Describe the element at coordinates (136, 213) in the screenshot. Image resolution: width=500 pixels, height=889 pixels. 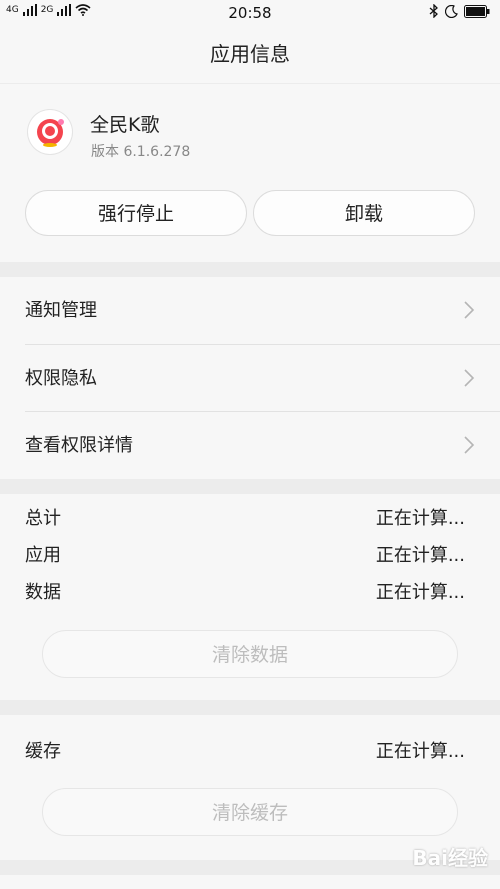
I see `force-stop-button: 强行停止` at that location.